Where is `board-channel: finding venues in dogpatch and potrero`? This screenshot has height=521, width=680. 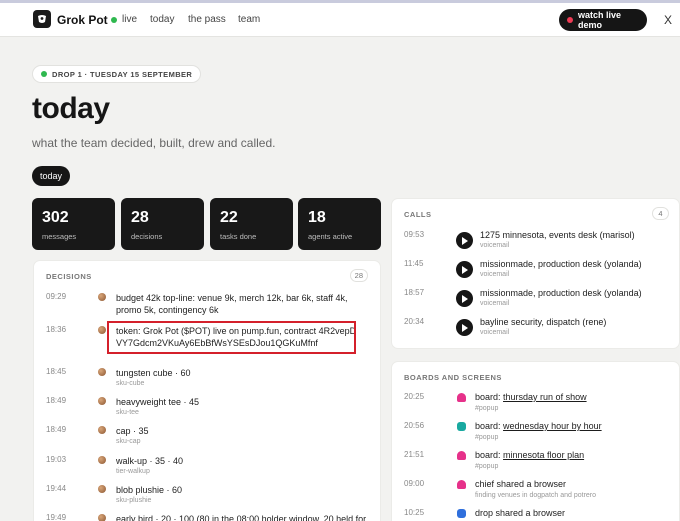 board-channel: finding venues in dogpatch and potrero is located at coordinates (536, 495).